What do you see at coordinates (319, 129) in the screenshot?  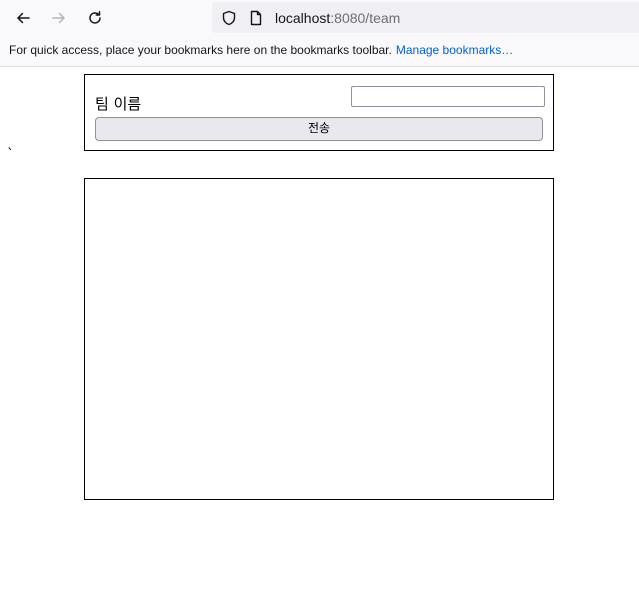 I see `submit-button: 전송` at bounding box center [319, 129].